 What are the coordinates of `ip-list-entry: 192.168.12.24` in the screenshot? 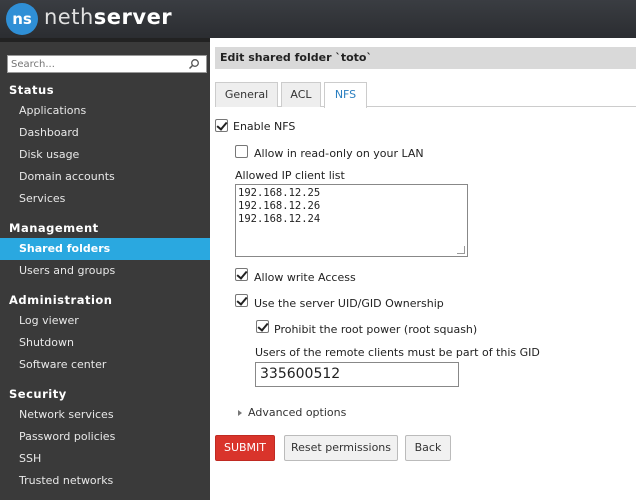 It's located at (279, 219).